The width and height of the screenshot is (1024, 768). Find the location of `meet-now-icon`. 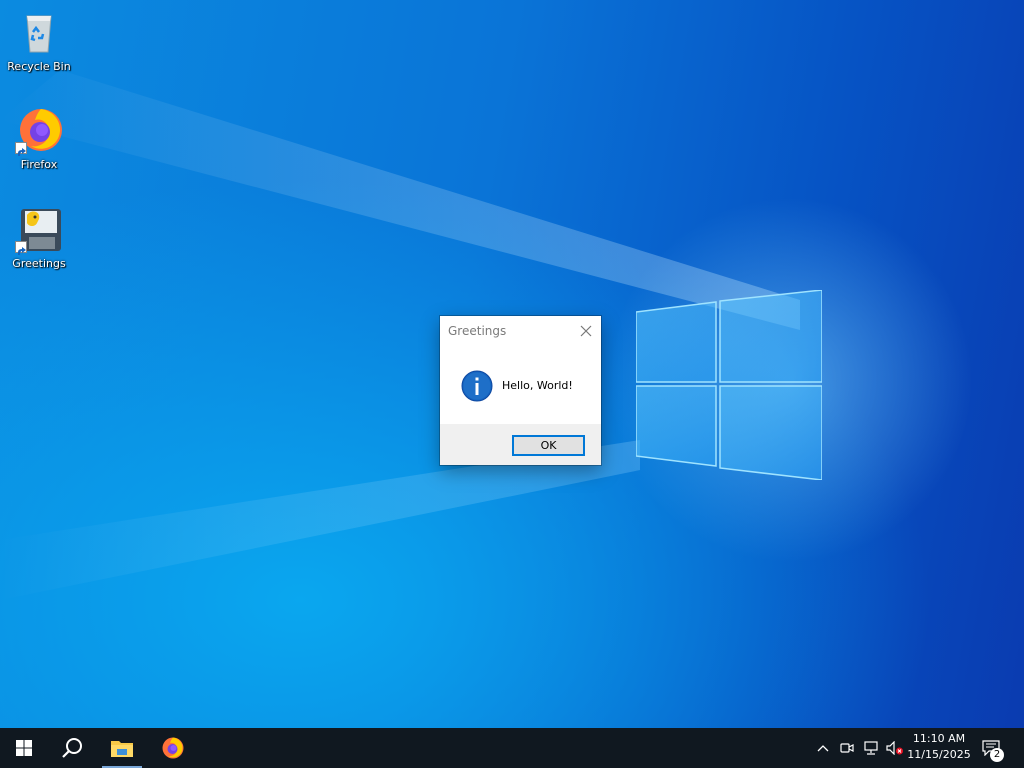

meet-now-icon is located at coordinates (847, 748).